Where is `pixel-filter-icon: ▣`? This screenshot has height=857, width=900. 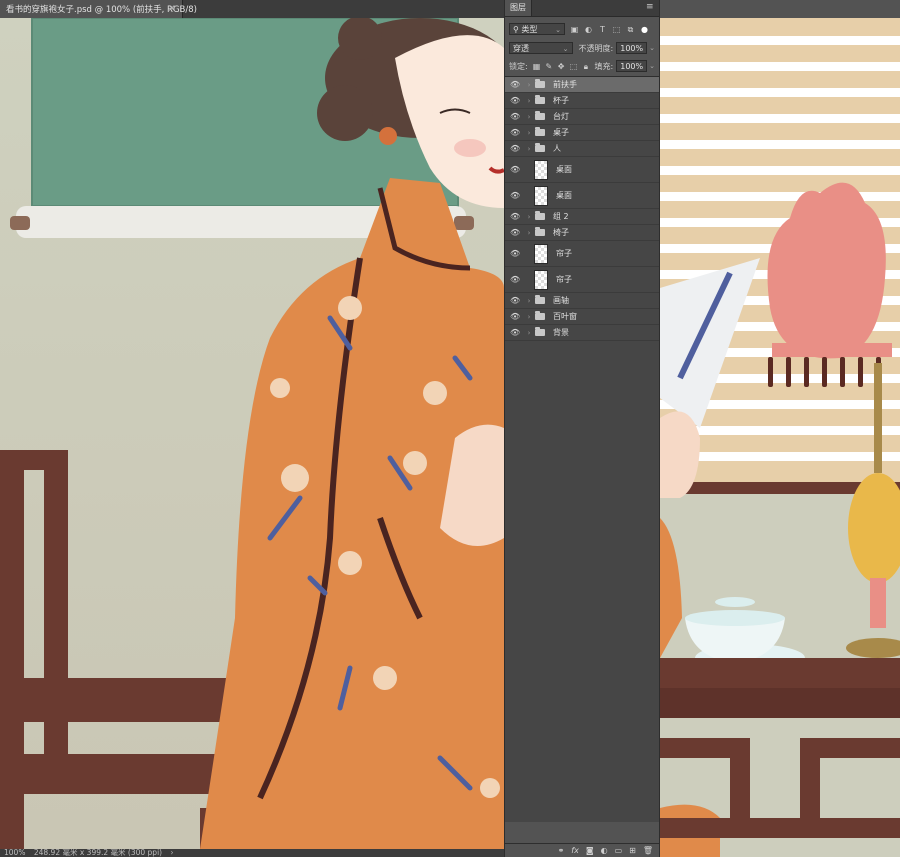 pixel-filter-icon: ▣ is located at coordinates (574, 29).